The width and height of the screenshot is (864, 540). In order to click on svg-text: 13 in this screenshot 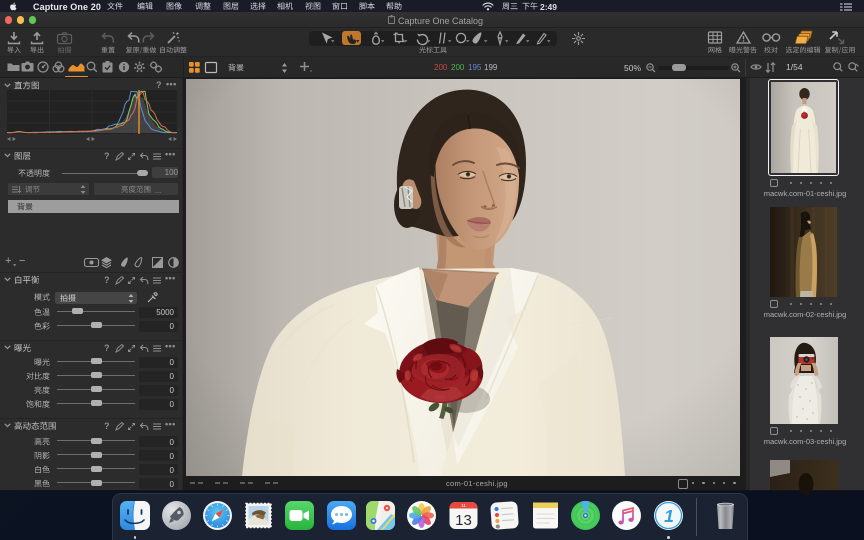, I will do `click(463, 520)`.